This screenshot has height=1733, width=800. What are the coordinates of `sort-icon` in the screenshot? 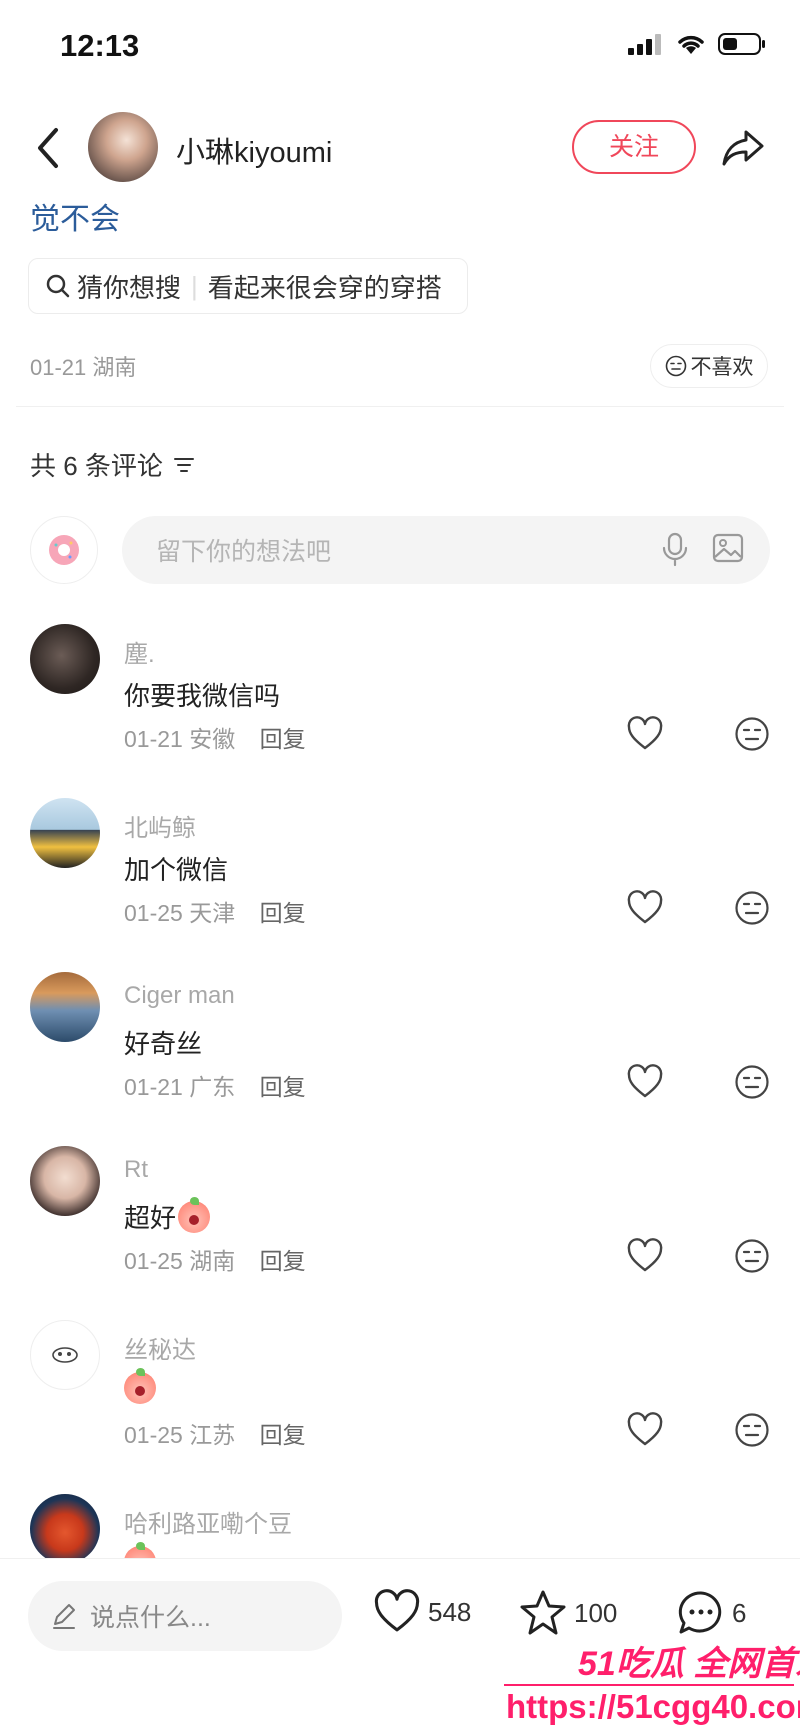 It's located at (183, 464).